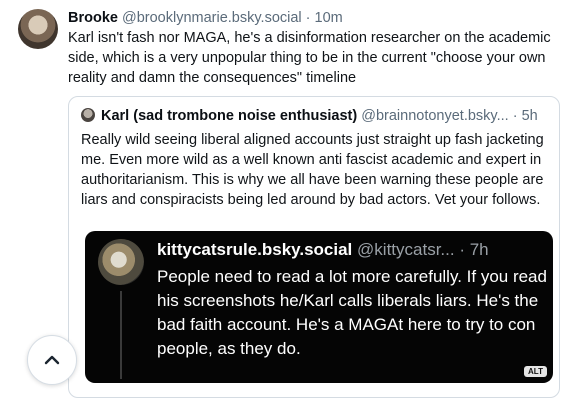 This screenshot has width=572, height=402. I want to click on thread-line, so click(121, 335).